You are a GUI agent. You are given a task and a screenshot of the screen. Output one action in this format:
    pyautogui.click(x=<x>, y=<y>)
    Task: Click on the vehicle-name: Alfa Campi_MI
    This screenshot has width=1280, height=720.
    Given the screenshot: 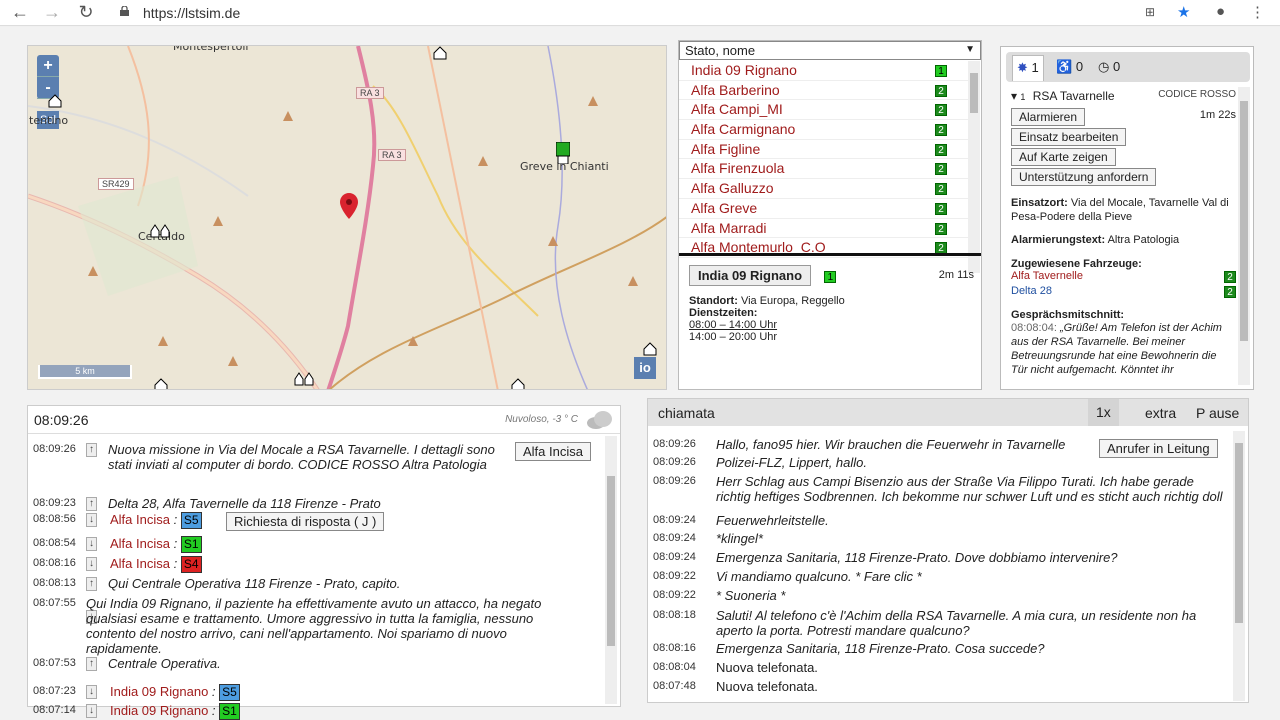 What is the action you would take?
    pyautogui.click(x=737, y=109)
    